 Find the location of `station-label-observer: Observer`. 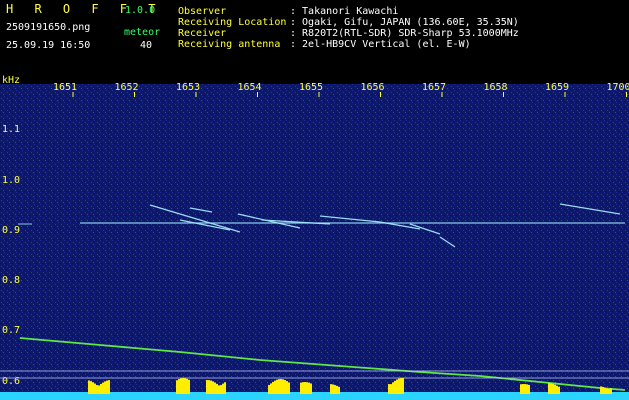

station-label-observer: Observer is located at coordinates (202, 11).